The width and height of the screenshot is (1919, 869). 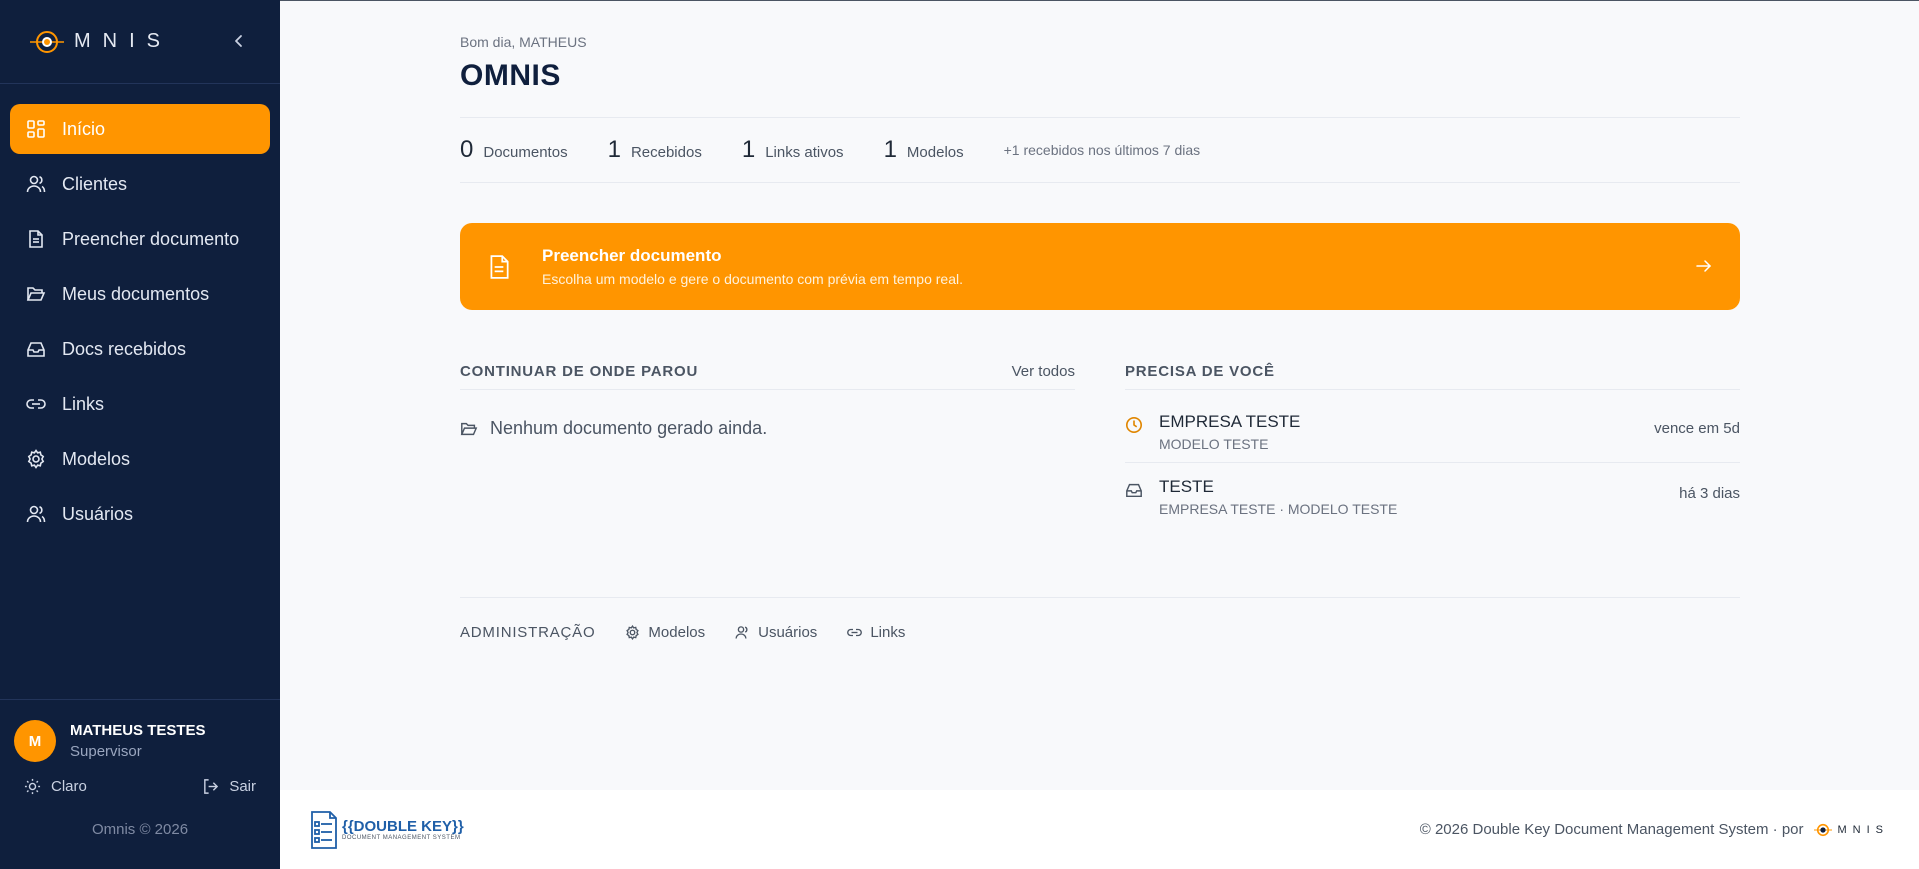 I want to click on ver-todos-link: Ver todos, so click(x=1043, y=371).